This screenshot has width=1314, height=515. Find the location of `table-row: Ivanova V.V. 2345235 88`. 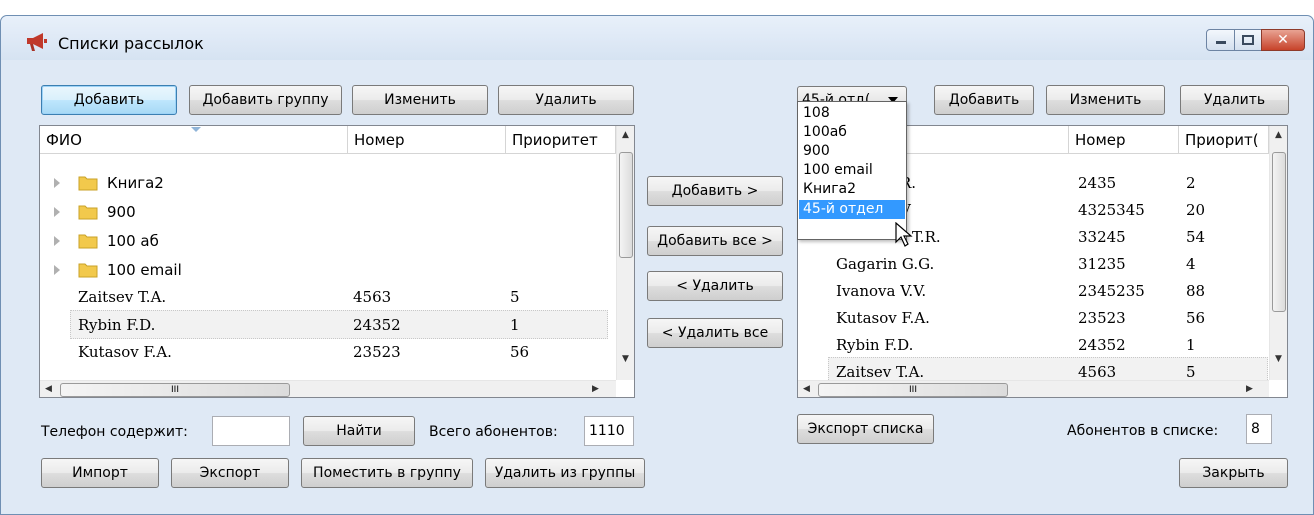

table-row: Ivanova V.V. 2345235 88 is located at coordinates (1033, 291).